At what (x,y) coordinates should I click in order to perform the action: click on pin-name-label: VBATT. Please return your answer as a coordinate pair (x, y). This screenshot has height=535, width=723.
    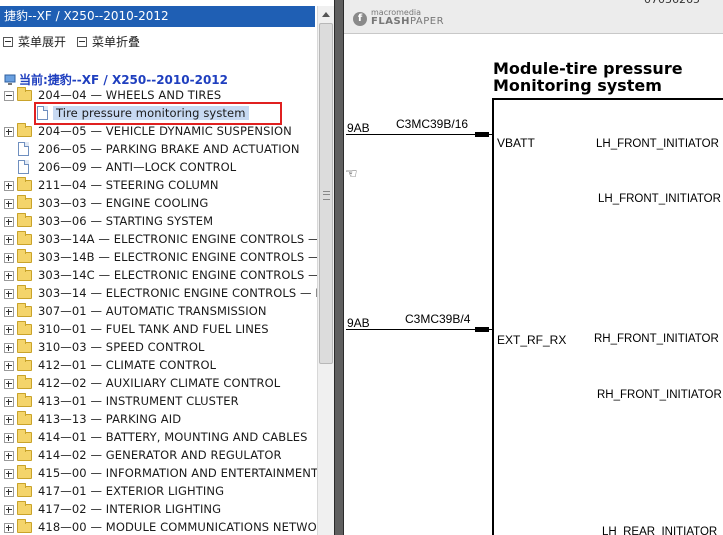
    Looking at the image, I should click on (516, 143).